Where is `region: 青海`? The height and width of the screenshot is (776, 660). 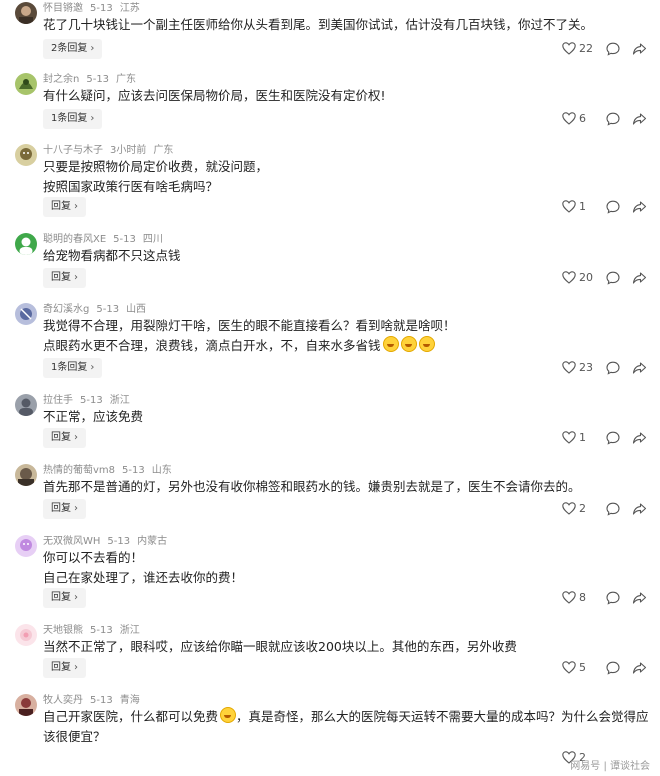 region: 青海 is located at coordinates (129, 700).